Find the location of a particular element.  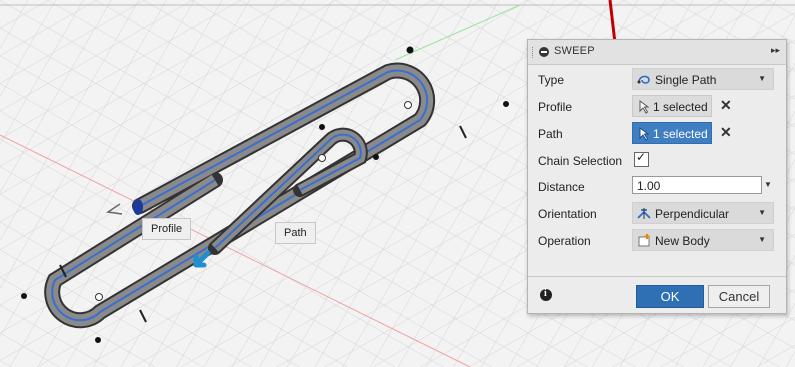

row-path: Path 1 selected ✕ is located at coordinates (657, 134).